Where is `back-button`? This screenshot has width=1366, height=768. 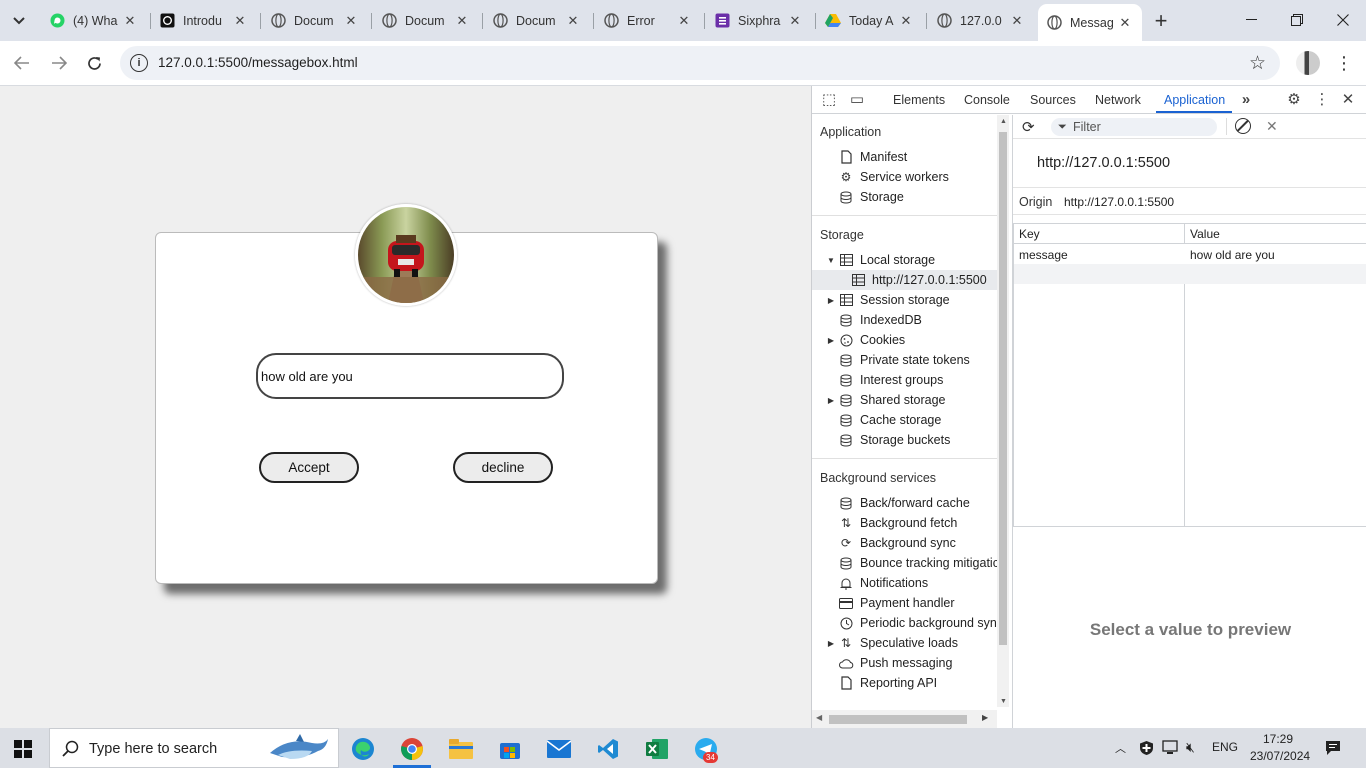
back-button is located at coordinates (22, 63).